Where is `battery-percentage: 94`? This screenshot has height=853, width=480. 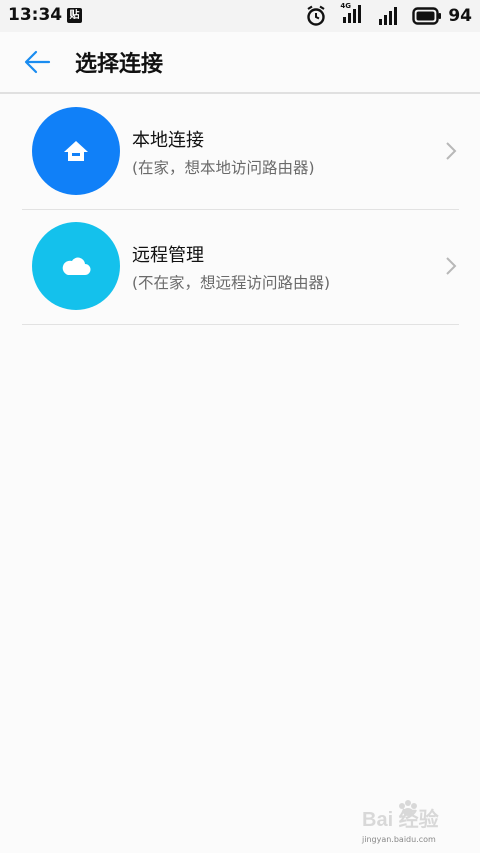 battery-percentage: 94 is located at coordinates (460, 16).